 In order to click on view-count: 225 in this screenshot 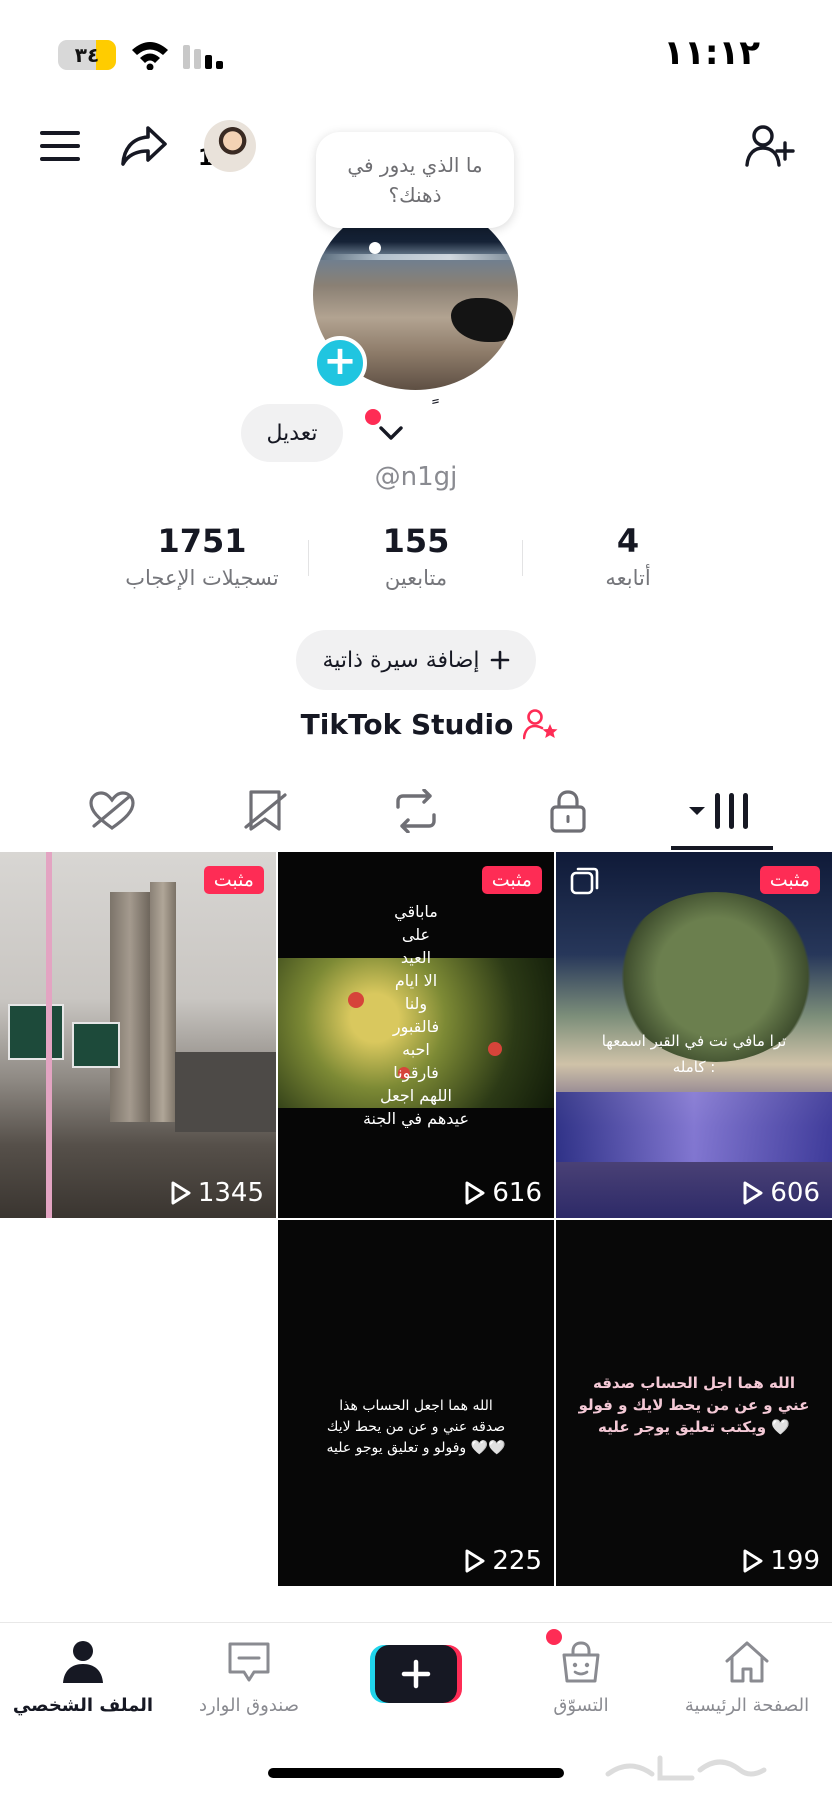, I will do `click(503, 1561)`.